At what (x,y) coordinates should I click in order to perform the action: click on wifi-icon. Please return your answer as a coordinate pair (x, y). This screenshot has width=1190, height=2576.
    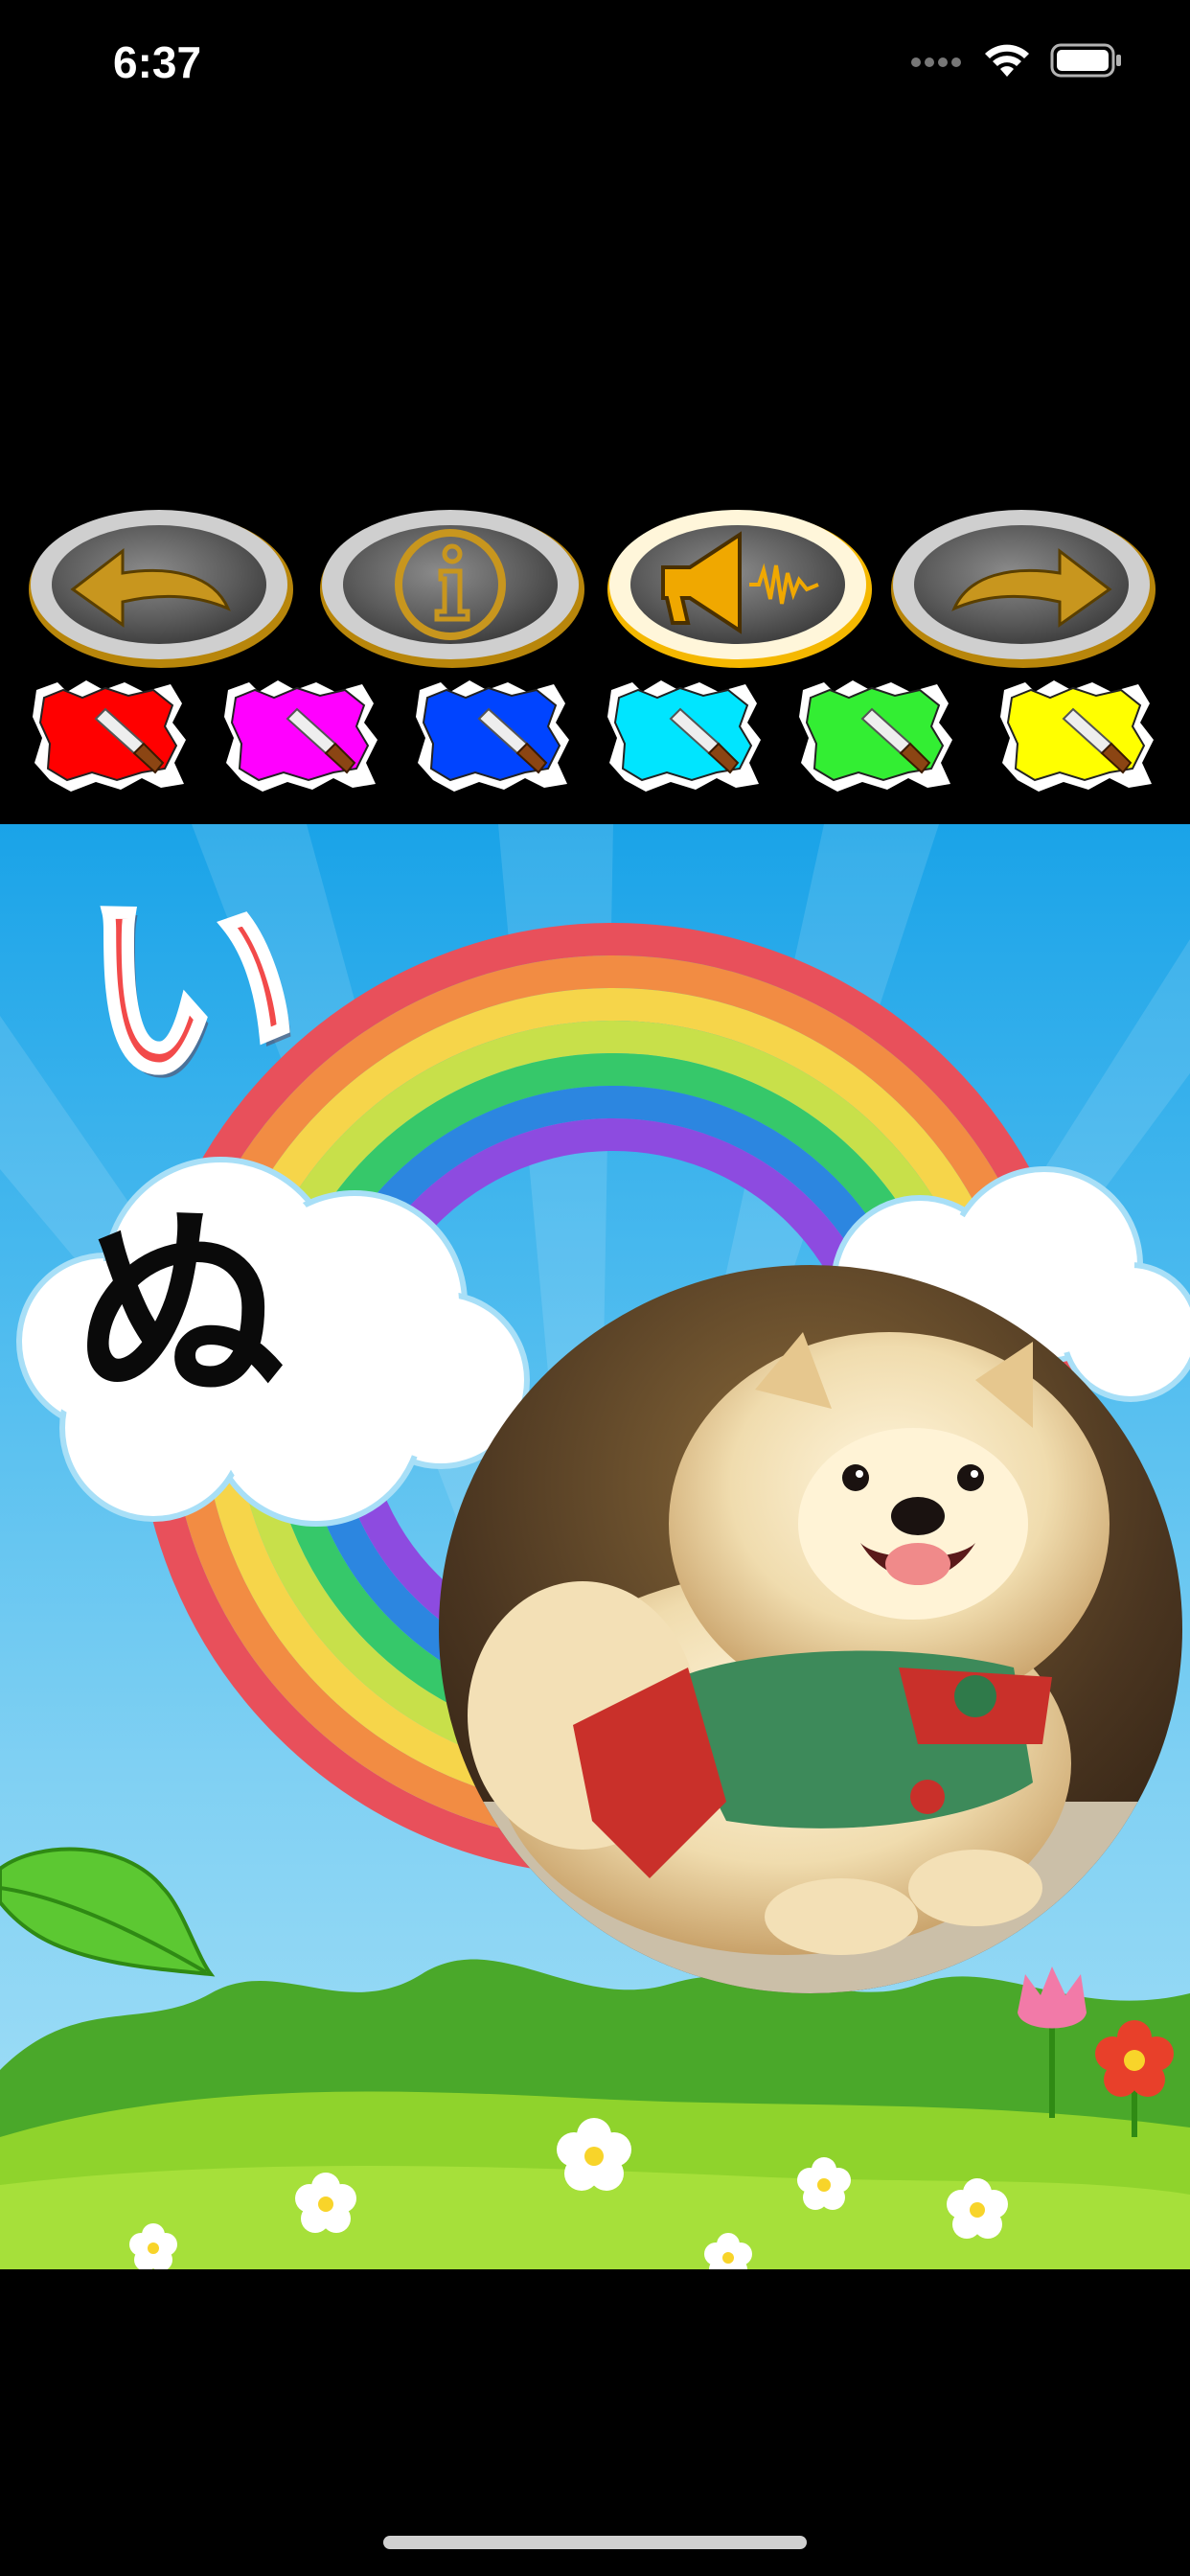
    Looking at the image, I should click on (1007, 60).